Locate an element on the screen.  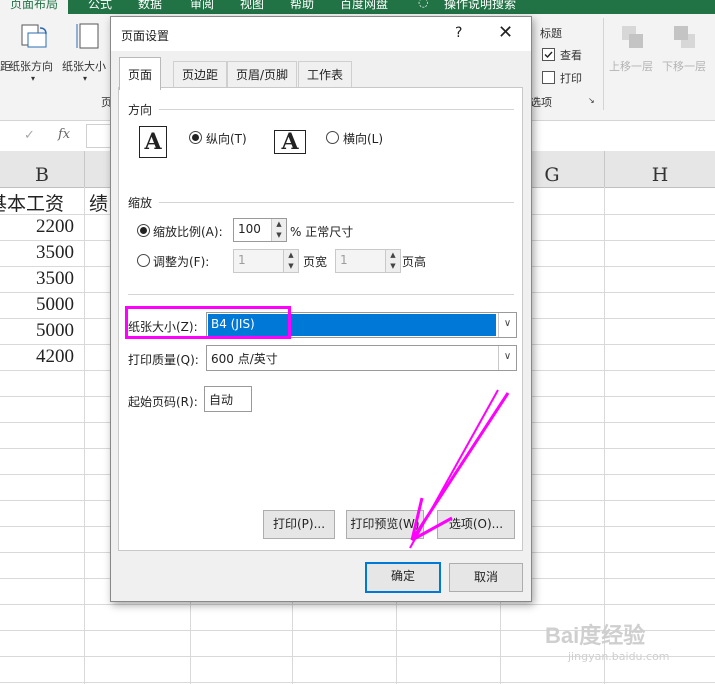
watermark-brand: Bai度经验 is located at coordinates (595, 635).